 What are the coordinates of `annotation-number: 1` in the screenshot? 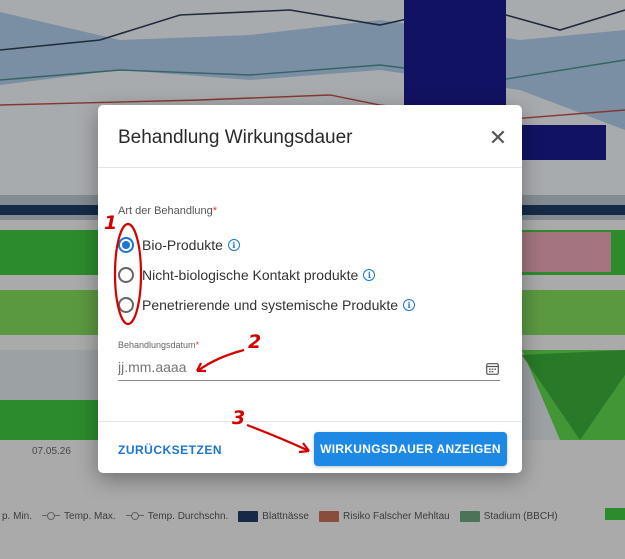 It's located at (111, 223).